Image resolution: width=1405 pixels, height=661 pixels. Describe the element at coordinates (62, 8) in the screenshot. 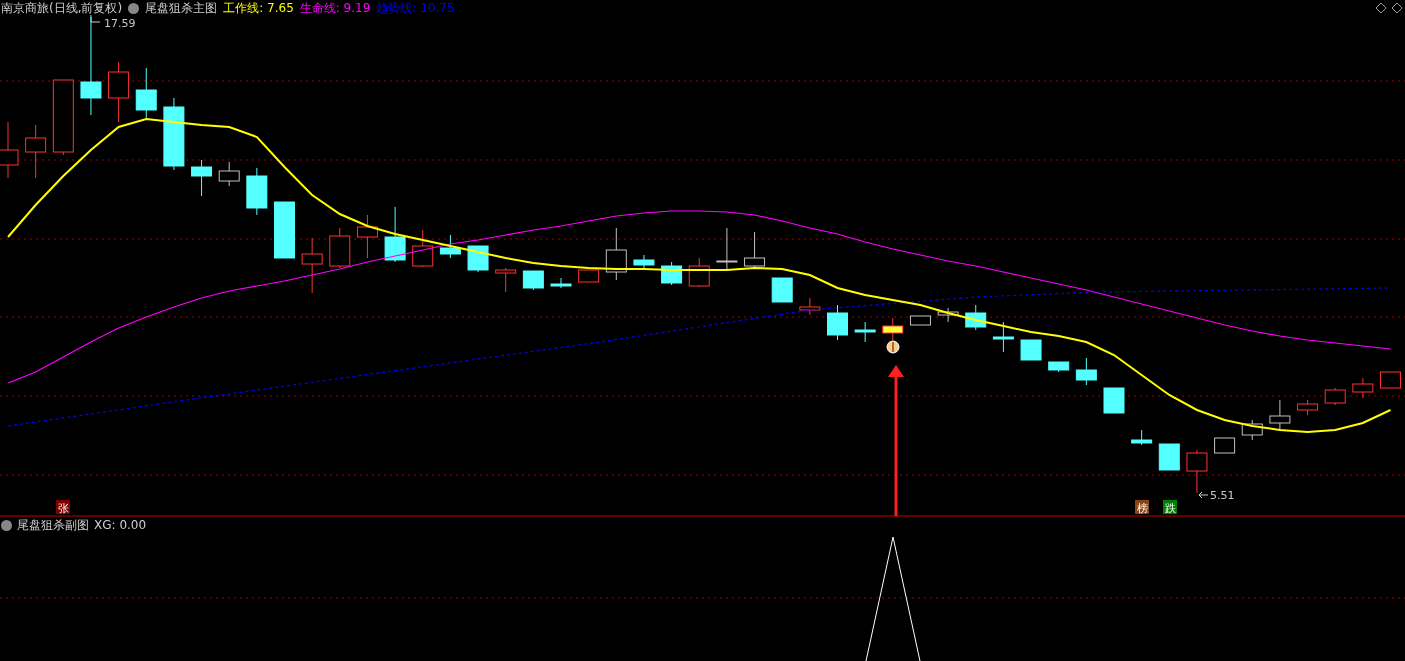

I see `stock-title: 南京商旅(日线,前复权)` at that location.